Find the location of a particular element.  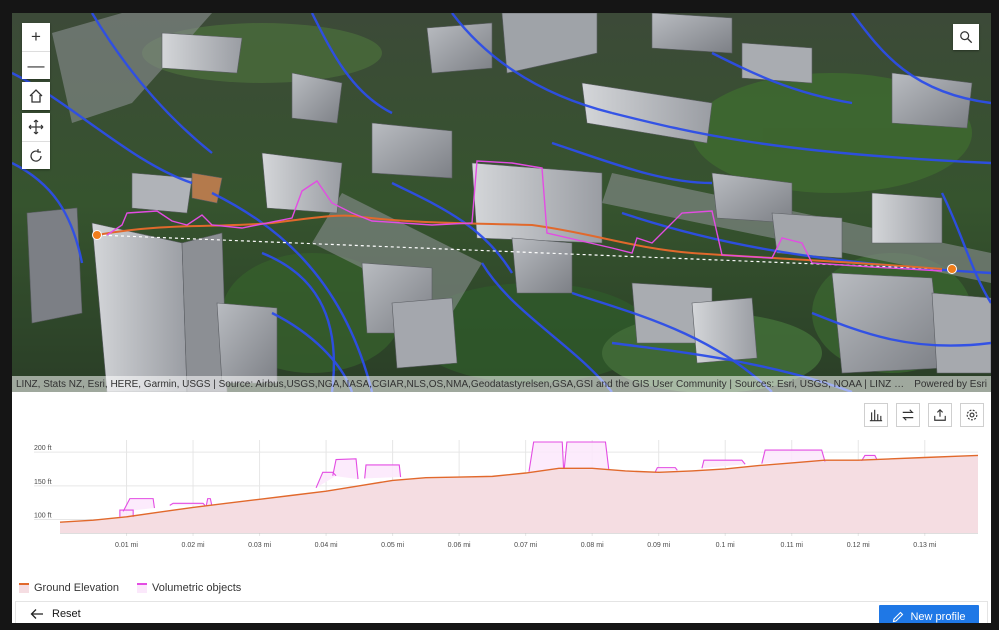

flip-profile-button is located at coordinates (908, 415).